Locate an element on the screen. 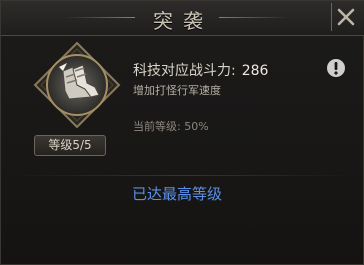 The width and height of the screenshot is (364, 265). exclamation-icon is located at coordinates (336, 68).